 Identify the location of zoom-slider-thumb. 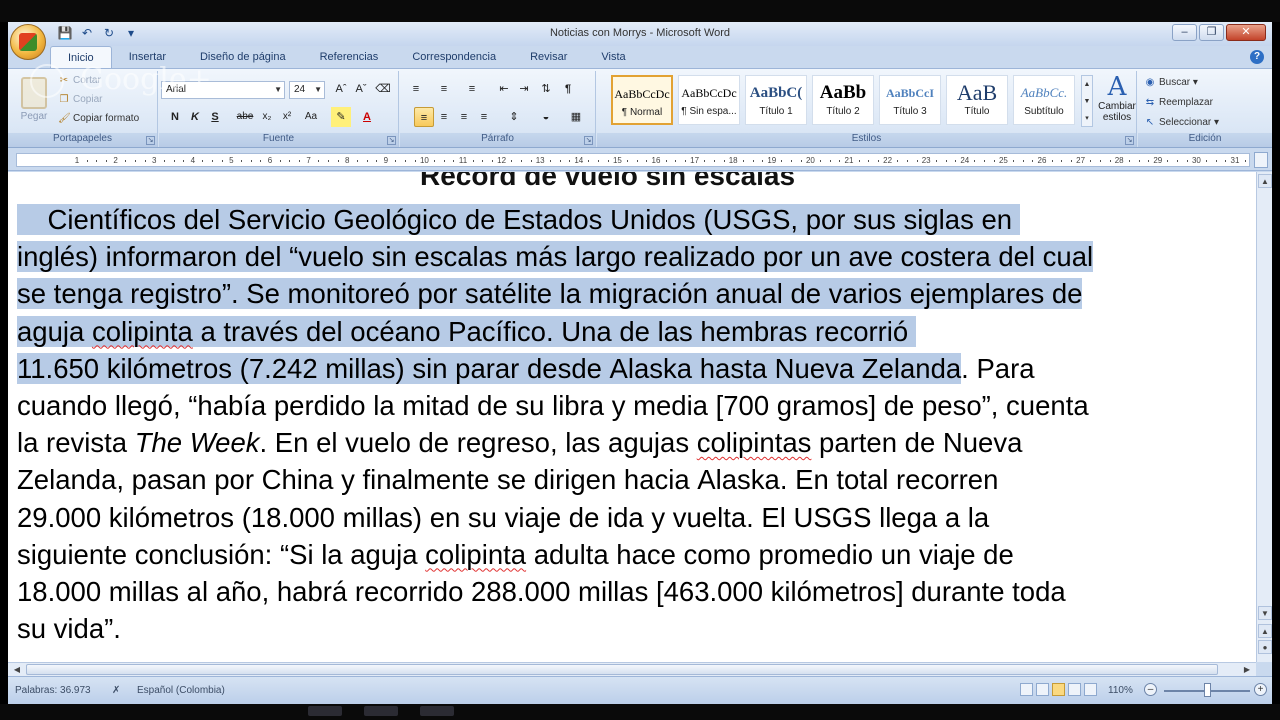
(1207, 690).